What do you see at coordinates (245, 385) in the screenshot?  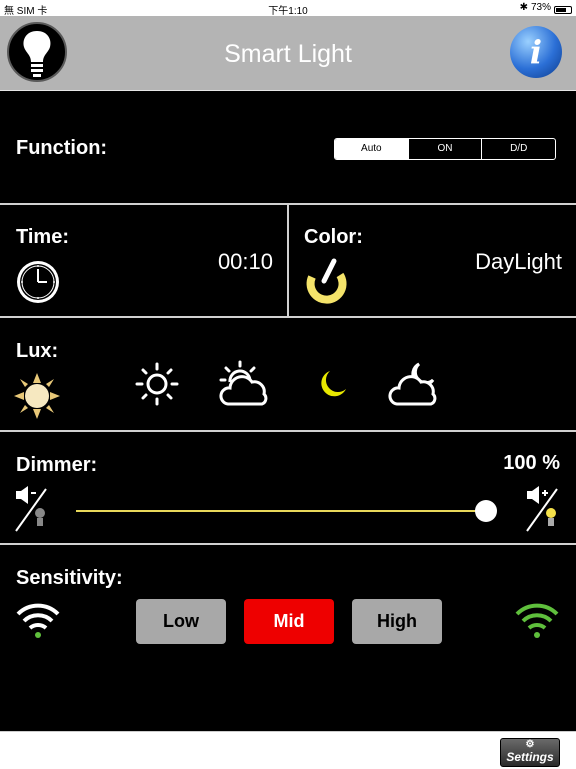 I see `sun-cloud-icon` at bounding box center [245, 385].